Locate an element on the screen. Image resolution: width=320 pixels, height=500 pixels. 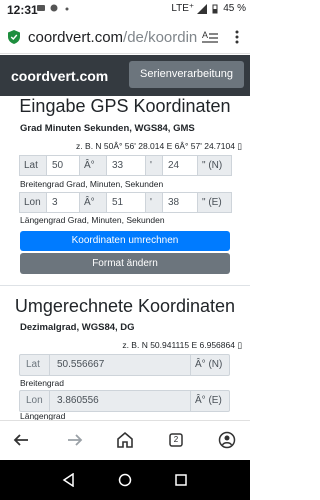
lon-label: Lon is located at coordinates (33, 202).